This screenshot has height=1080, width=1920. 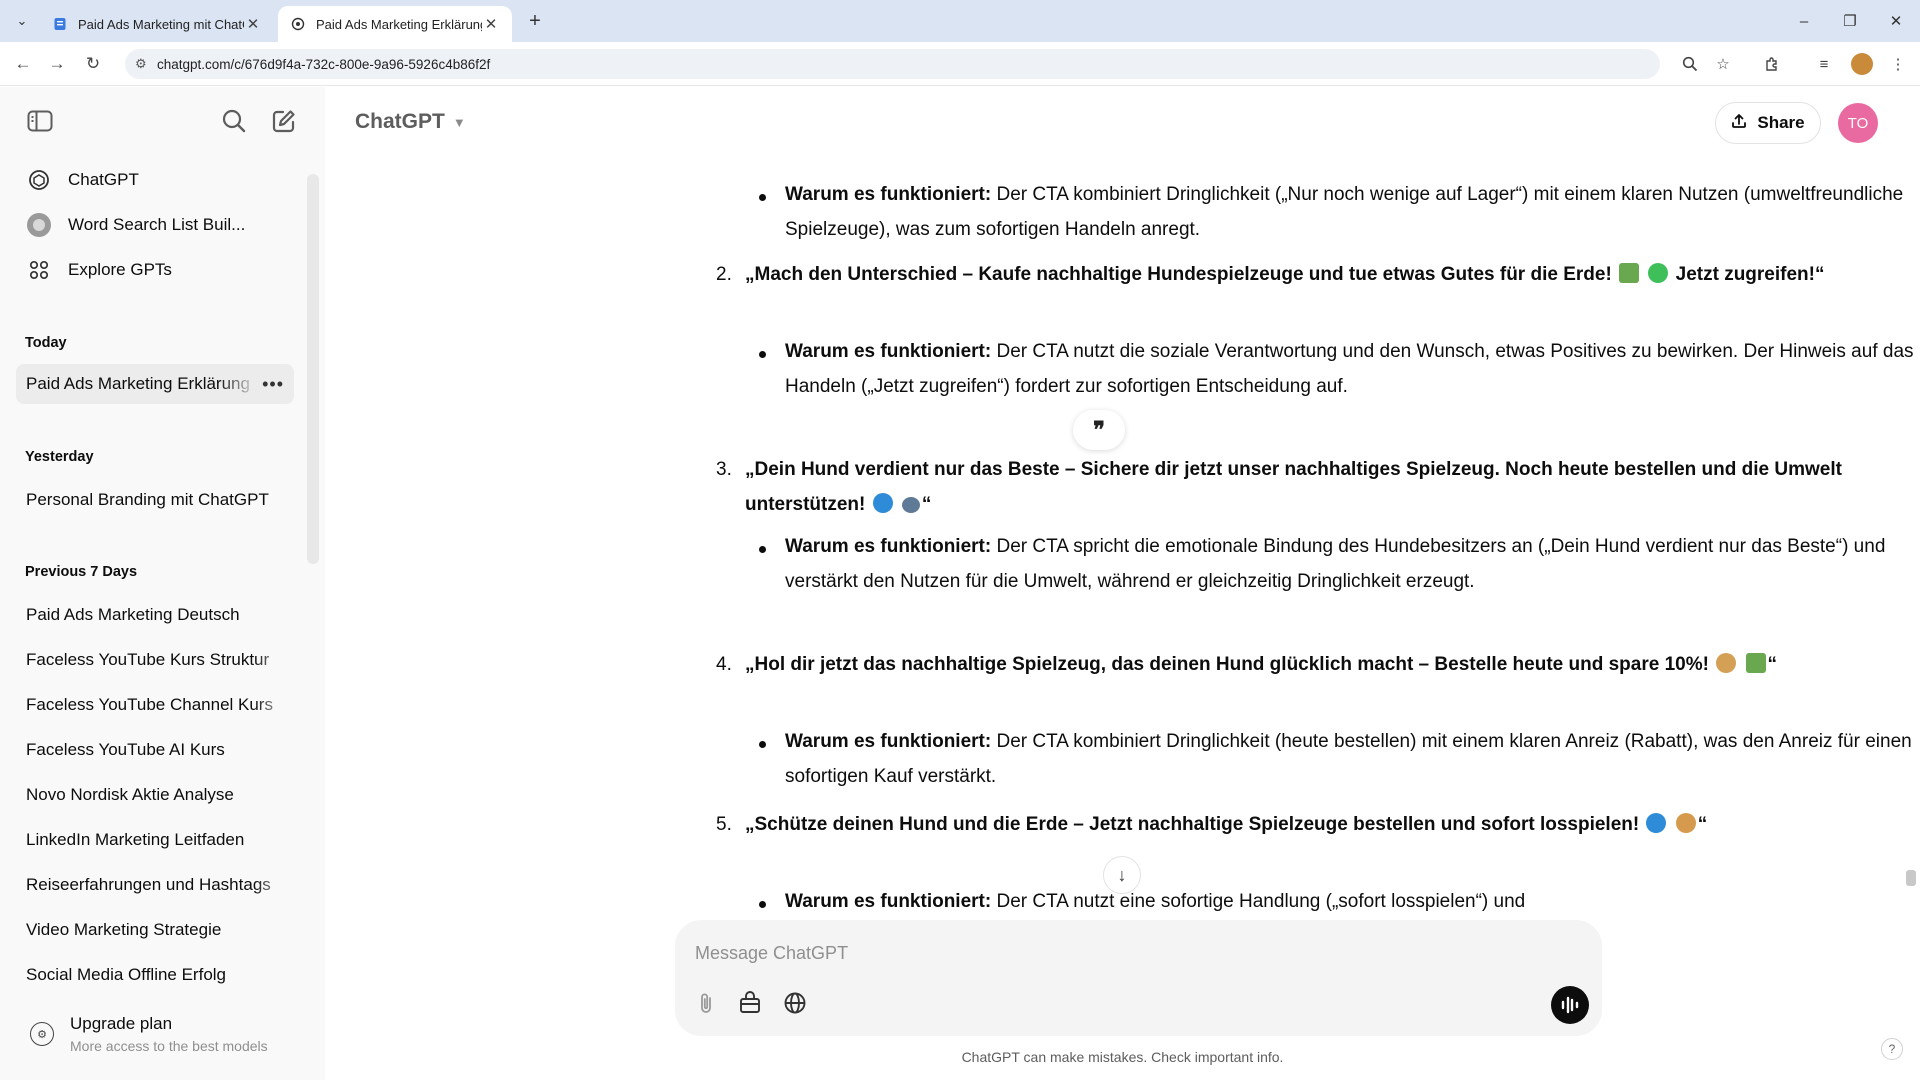 What do you see at coordinates (750, 1003) in the screenshot?
I see `tools-box-icon` at bounding box center [750, 1003].